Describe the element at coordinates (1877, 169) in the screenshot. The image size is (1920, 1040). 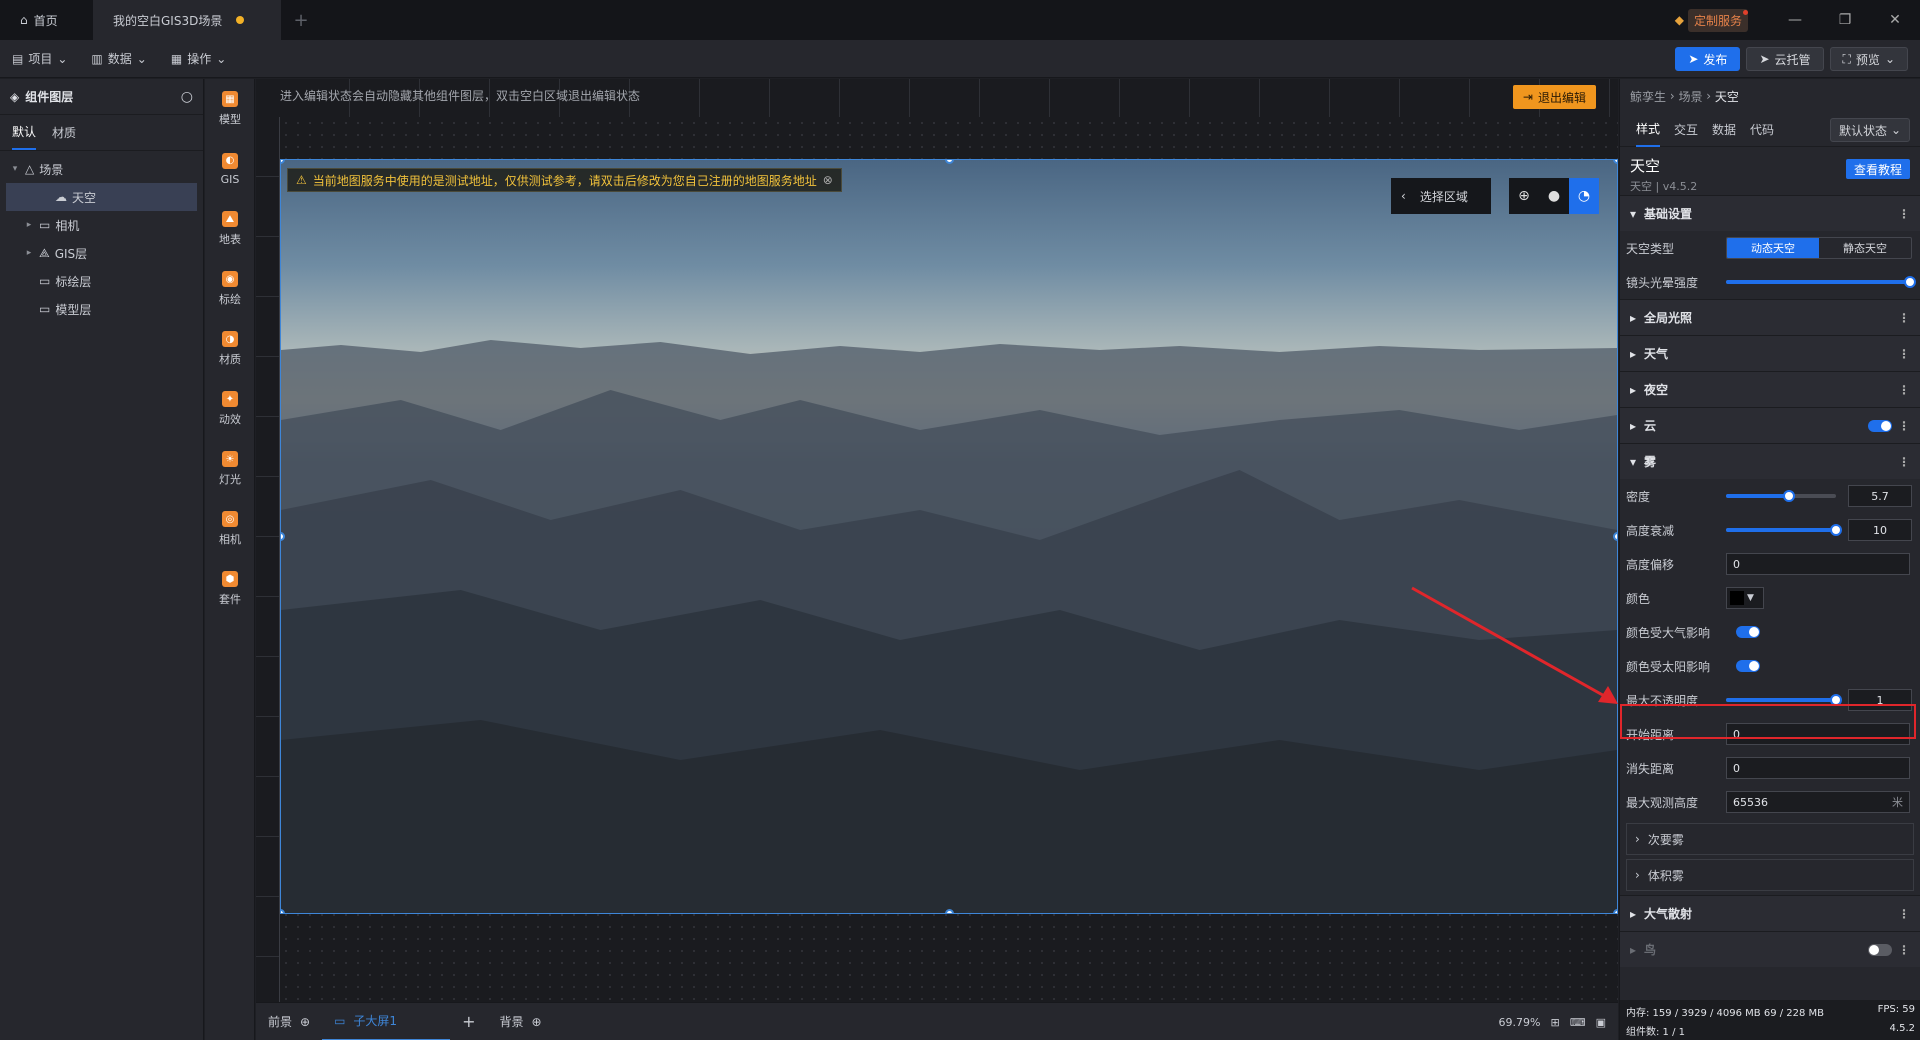
I see `tutorial-button: 查看教程` at that location.